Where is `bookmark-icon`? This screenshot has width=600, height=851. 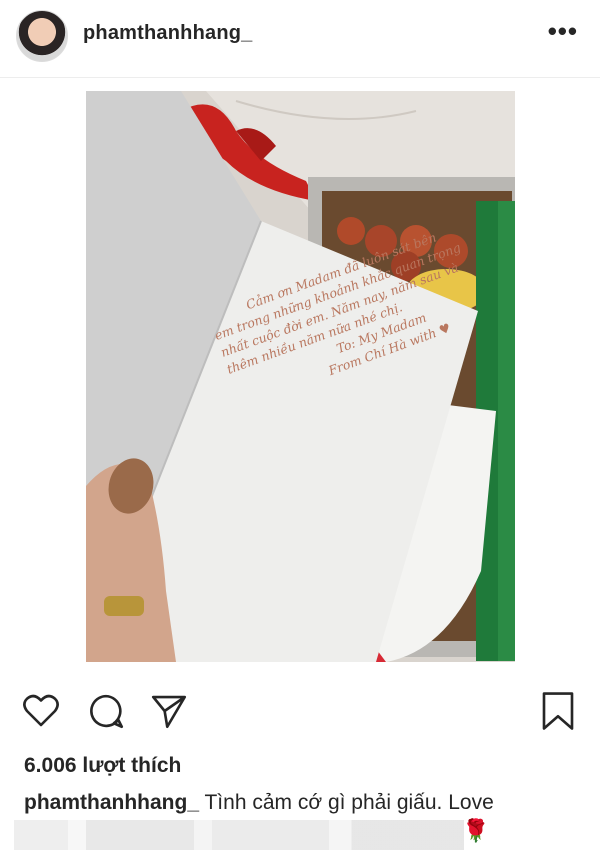
bookmark-icon is located at coordinates (558, 711).